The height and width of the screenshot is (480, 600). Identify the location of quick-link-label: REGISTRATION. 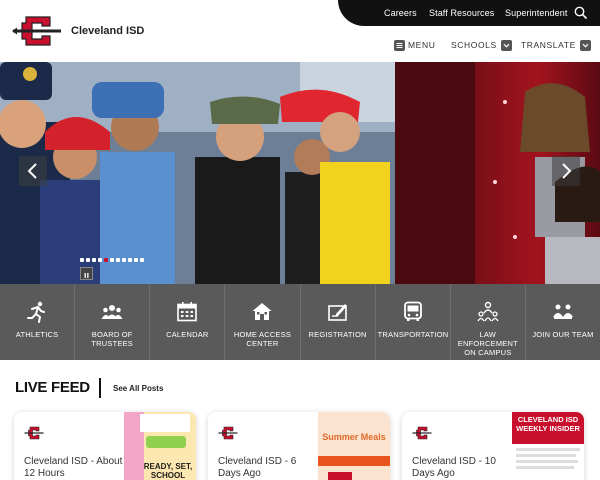
(337, 334).